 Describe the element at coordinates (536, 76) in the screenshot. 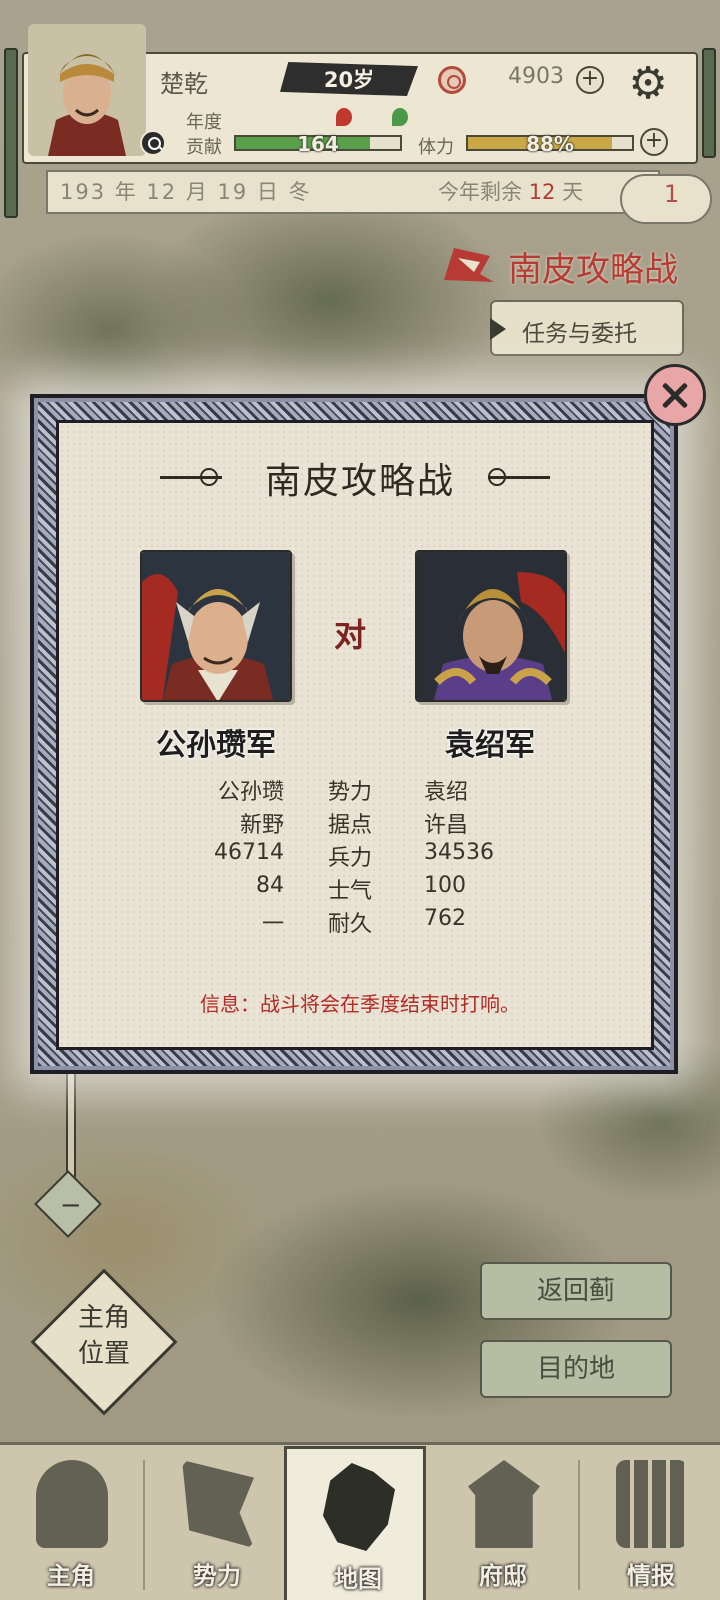

I see `coin-value: 4903` at that location.